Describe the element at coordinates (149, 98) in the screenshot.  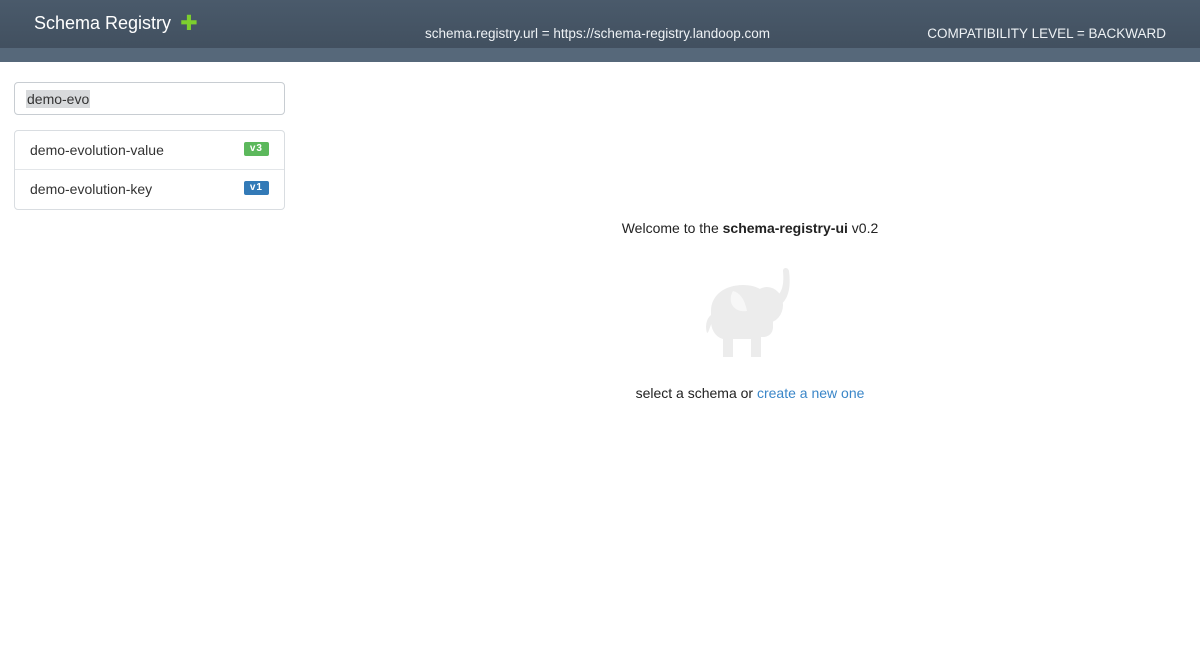
I see `schema-search-input` at that location.